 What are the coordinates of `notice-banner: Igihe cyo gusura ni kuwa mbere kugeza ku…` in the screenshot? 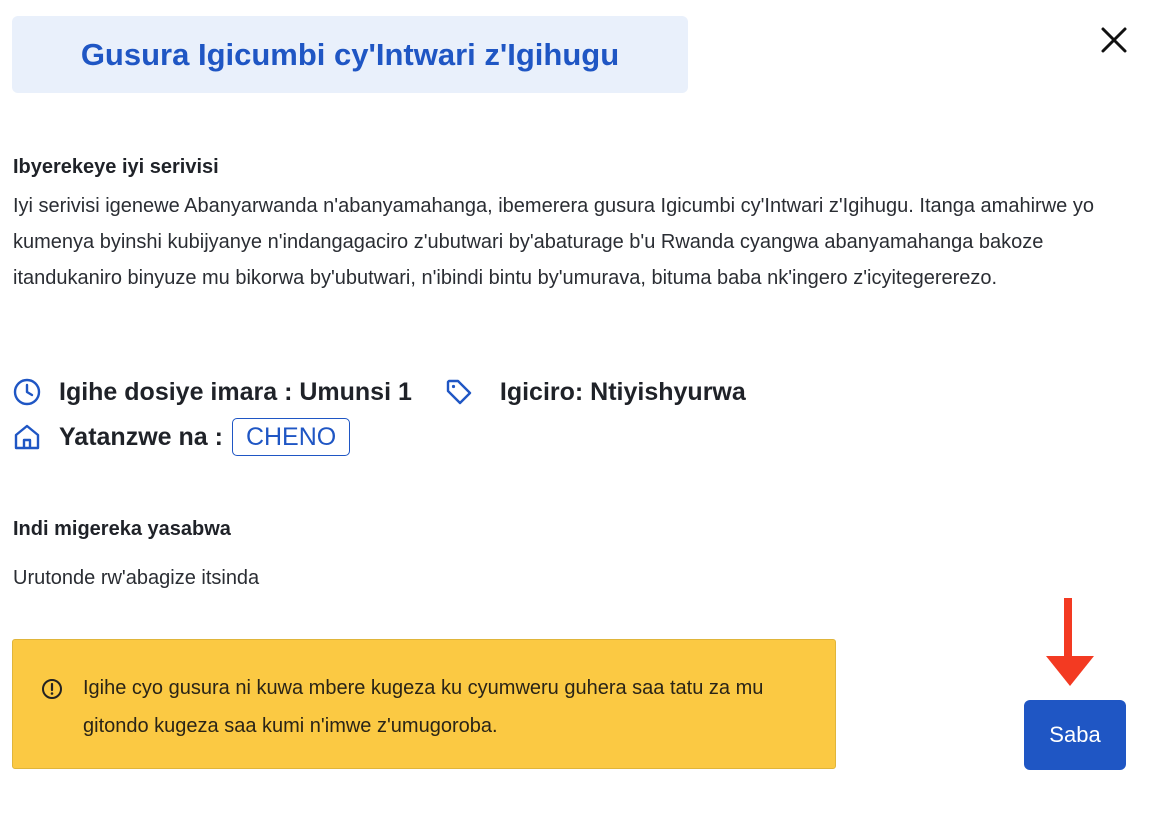 It's located at (424, 704).